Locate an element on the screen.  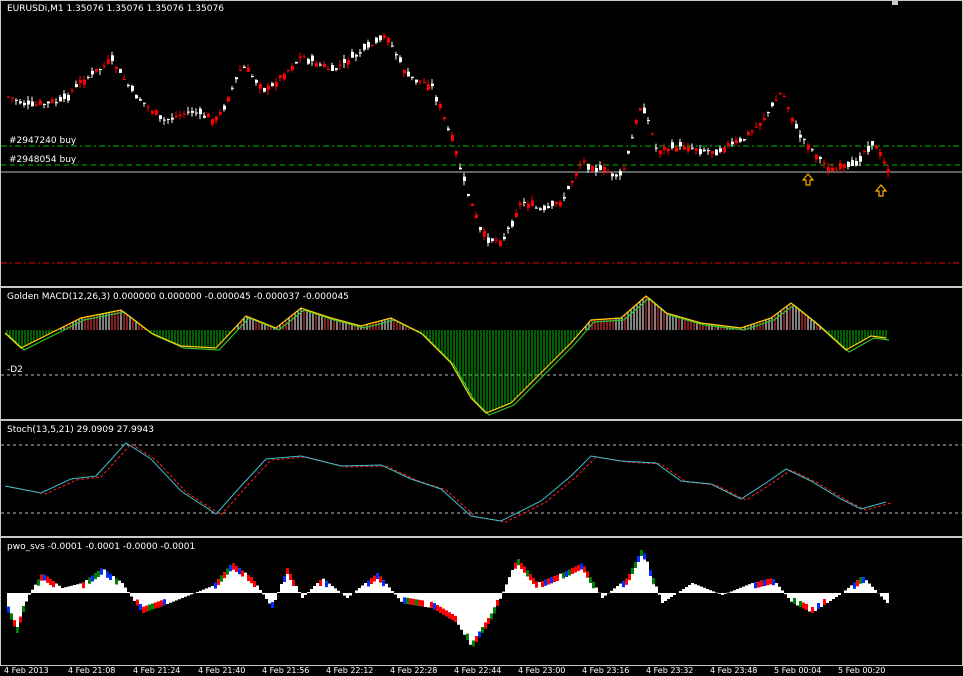
stochastic-main-line is located at coordinates (445, 482).